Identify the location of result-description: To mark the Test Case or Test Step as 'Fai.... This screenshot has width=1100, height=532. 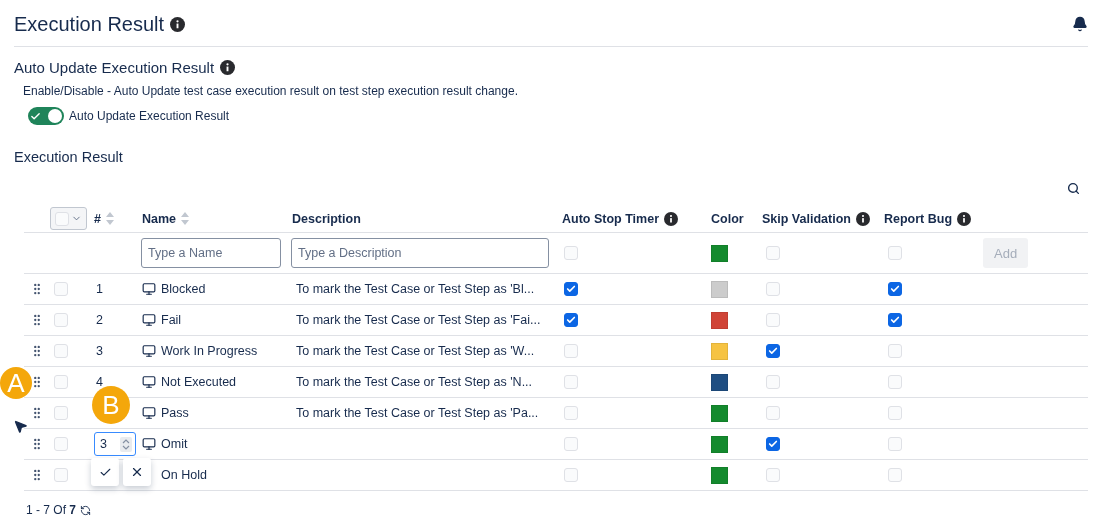
(418, 320).